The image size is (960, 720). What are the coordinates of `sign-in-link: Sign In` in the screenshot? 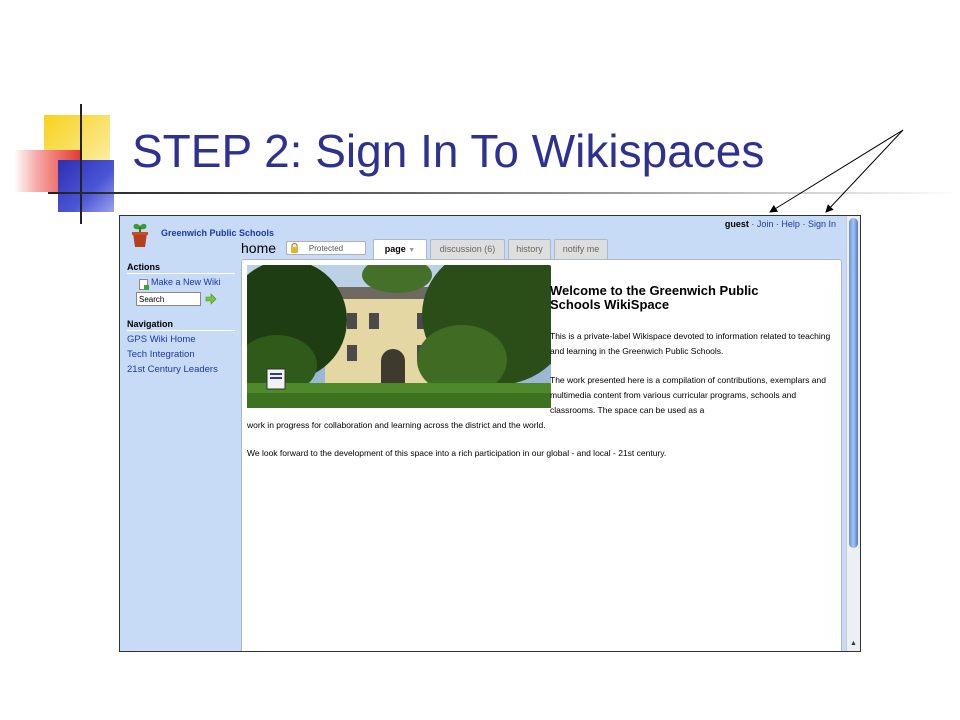 It's located at (822, 224).